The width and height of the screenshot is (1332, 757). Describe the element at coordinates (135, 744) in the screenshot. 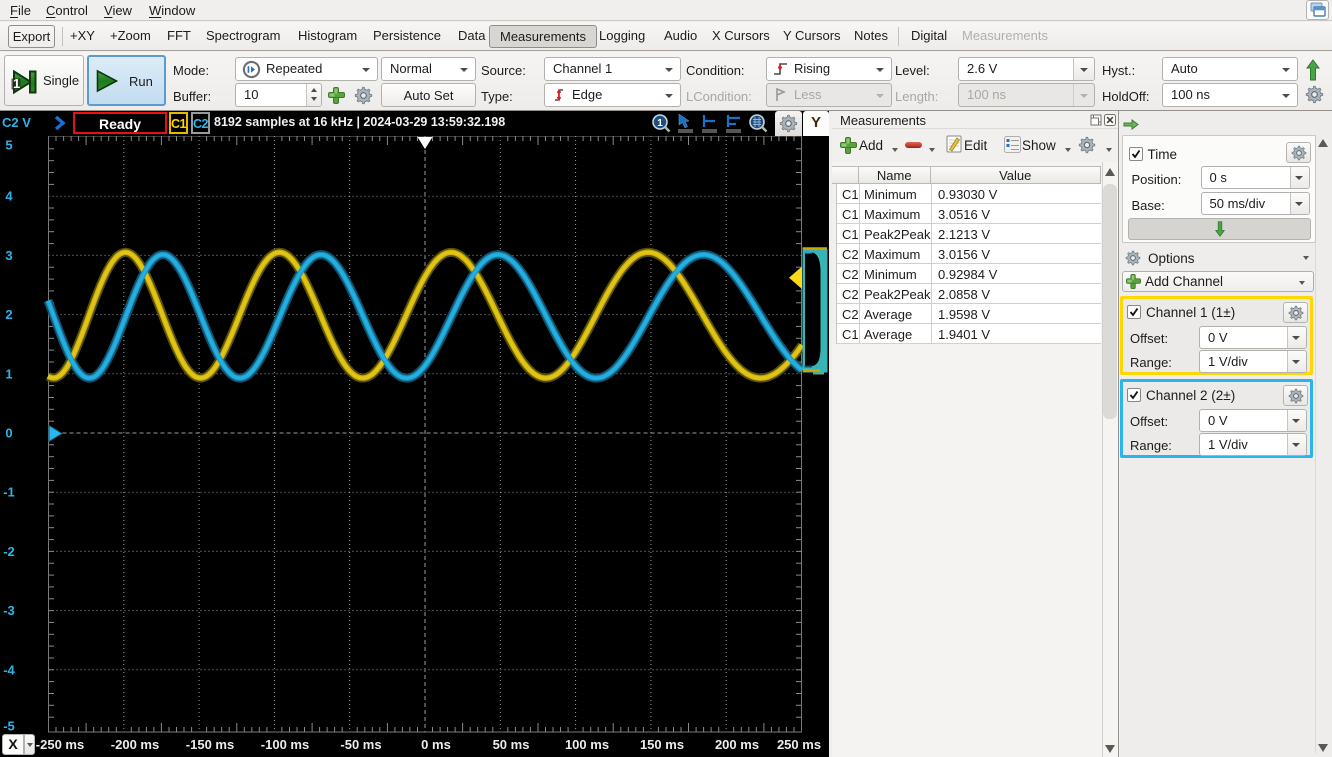

I see `svg-text: -200 ms` at that location.